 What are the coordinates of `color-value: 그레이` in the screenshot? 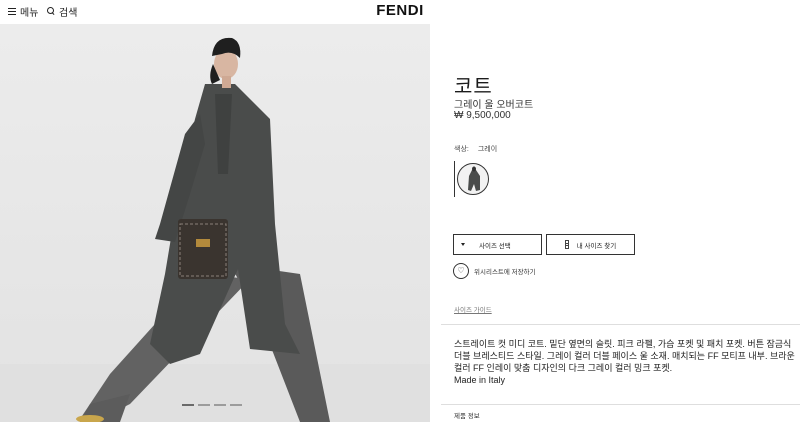 It's located at (487, 149).